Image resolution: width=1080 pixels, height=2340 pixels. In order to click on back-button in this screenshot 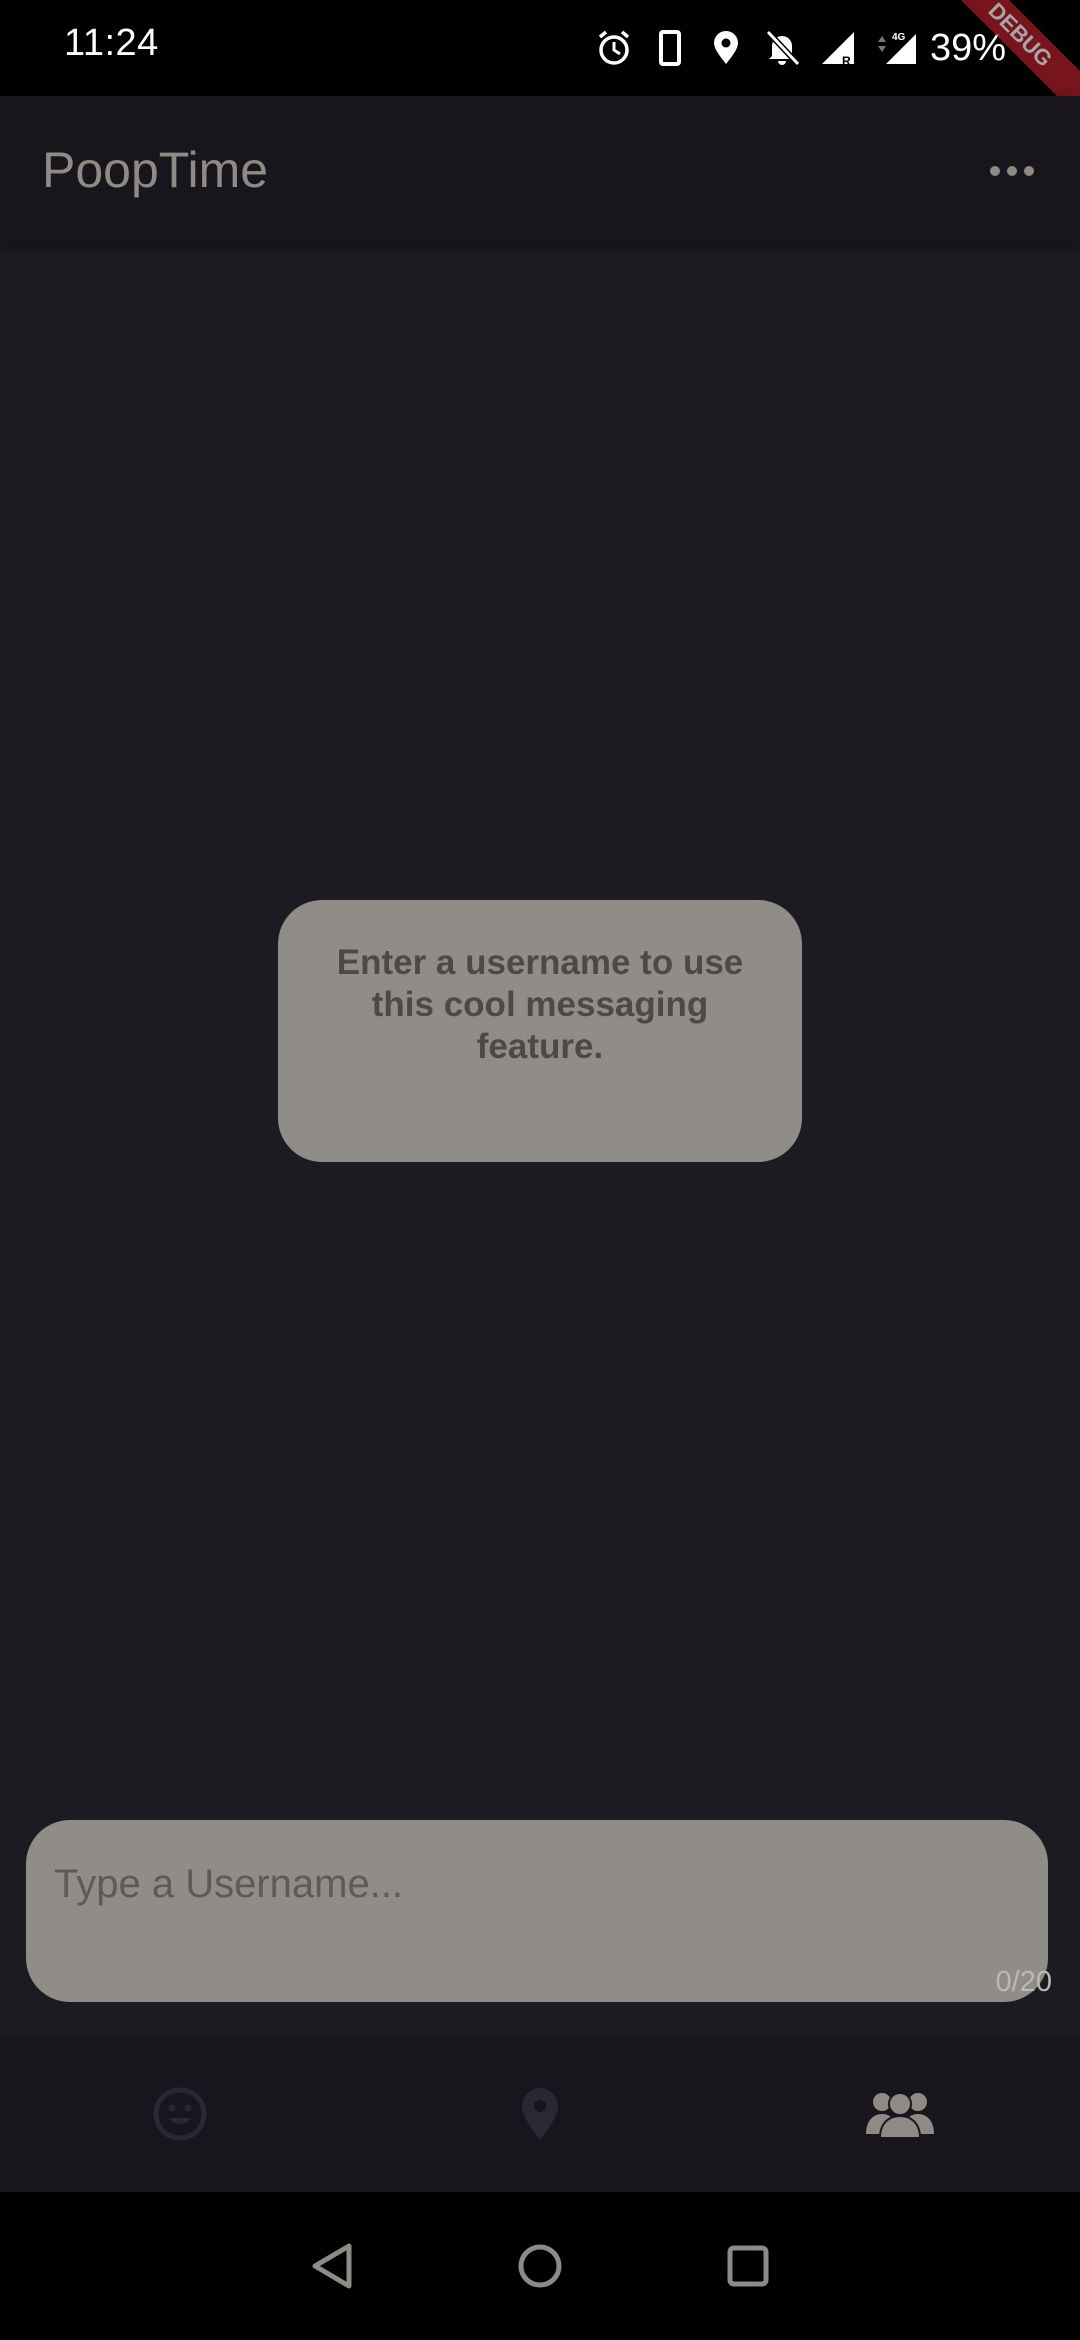, I will do `click(332, 2266)`.